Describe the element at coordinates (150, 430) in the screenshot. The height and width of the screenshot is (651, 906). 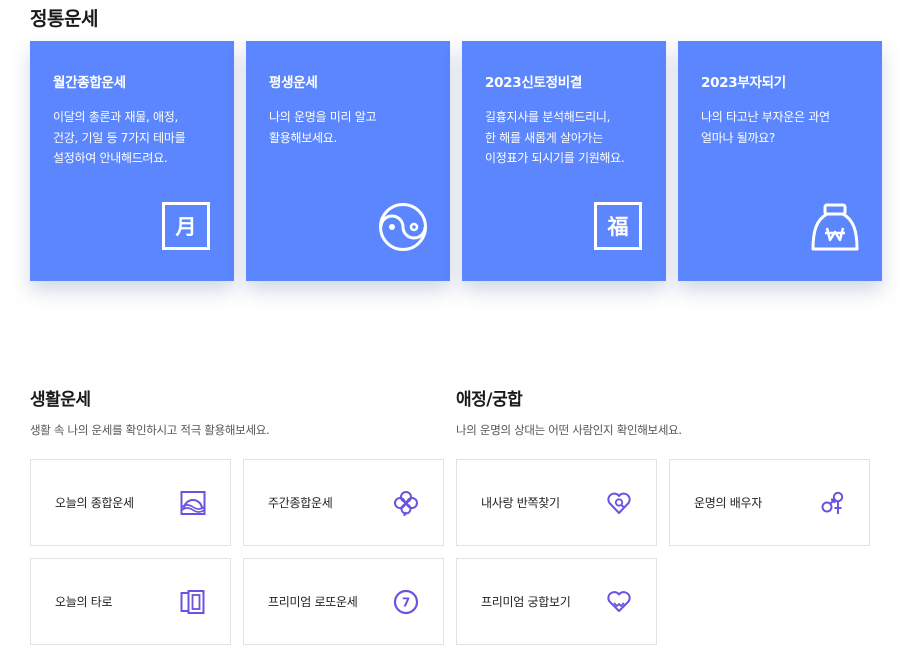
I see `section-subtitle-life: 생활 속 나의 운세를 확인하시고 적극 활용해보세요.` at that location.